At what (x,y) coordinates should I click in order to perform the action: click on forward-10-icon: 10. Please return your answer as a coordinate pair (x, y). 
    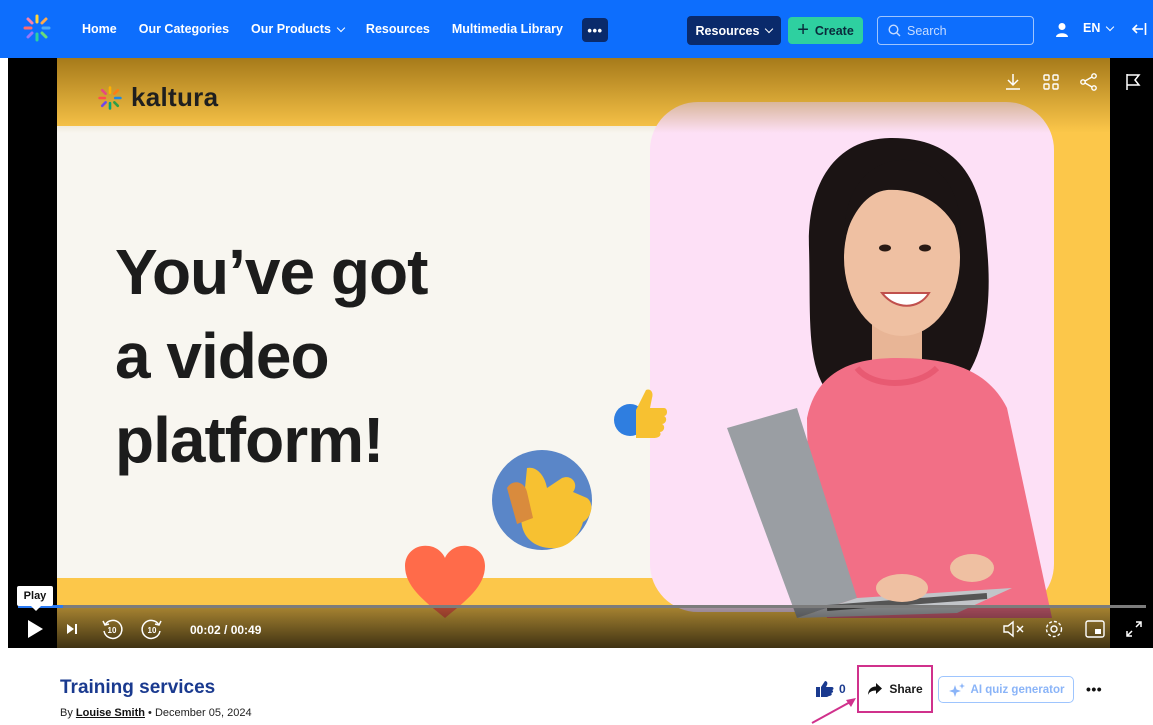
    Looking at the image, I should click on (152, 629).